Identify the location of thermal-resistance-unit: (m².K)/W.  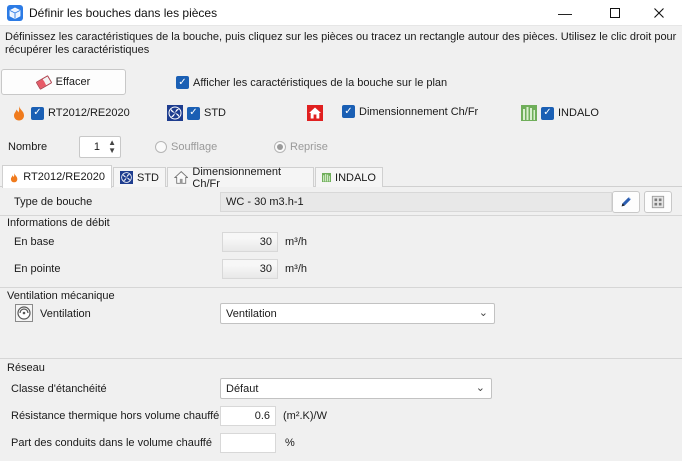
(305, 416).